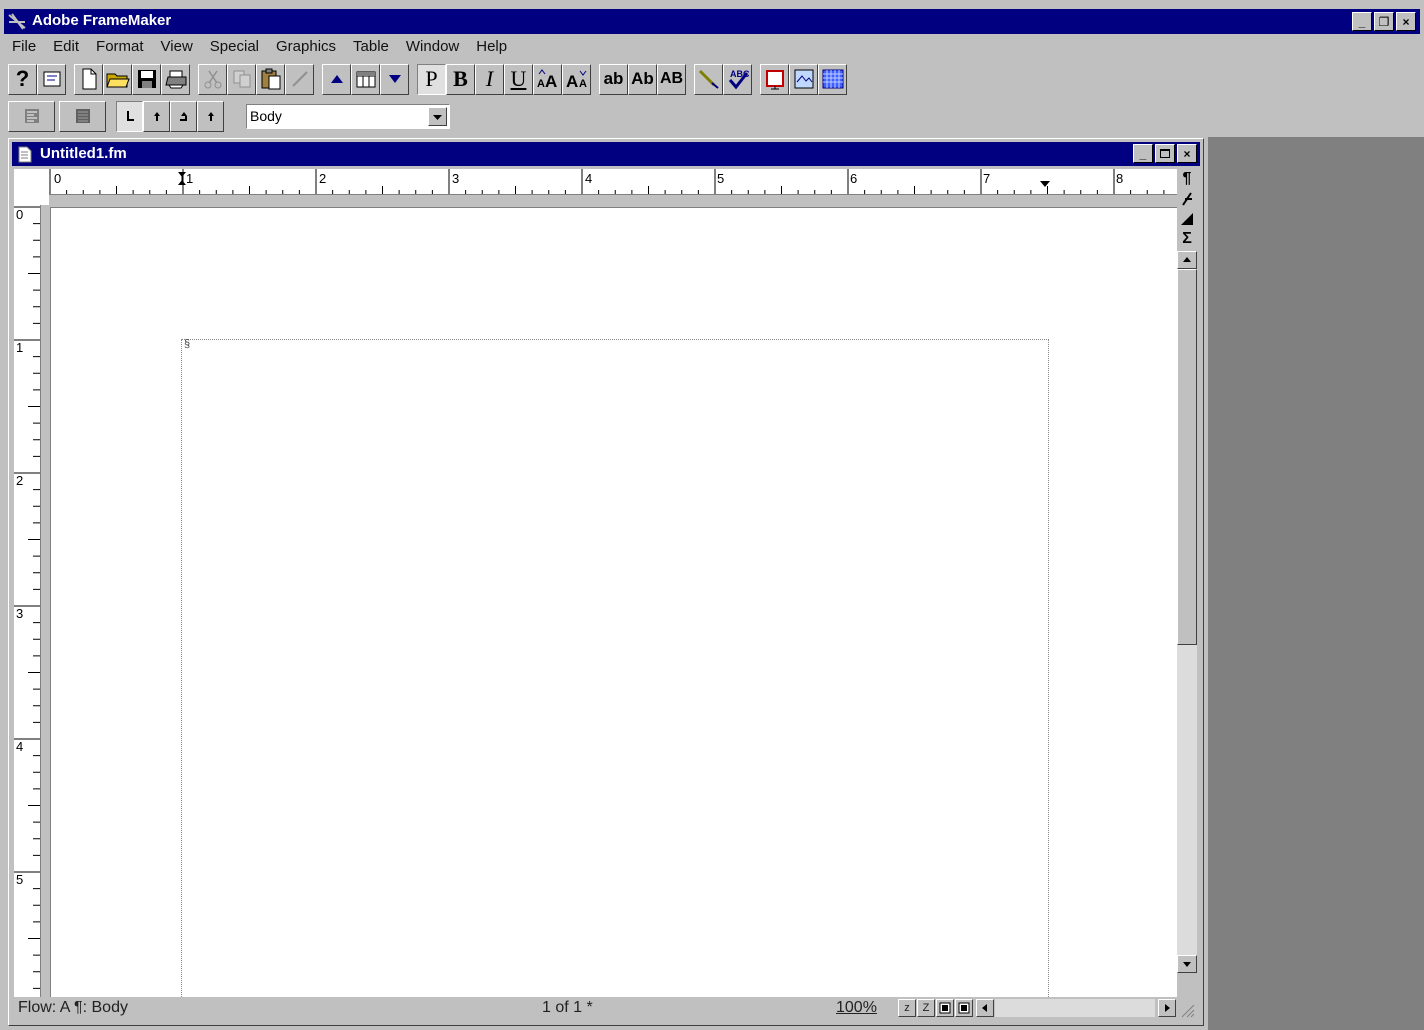 This screenshot has width=1424, height=1030. I want to click on spelling-checker-button: ABC, so click(737, 79).